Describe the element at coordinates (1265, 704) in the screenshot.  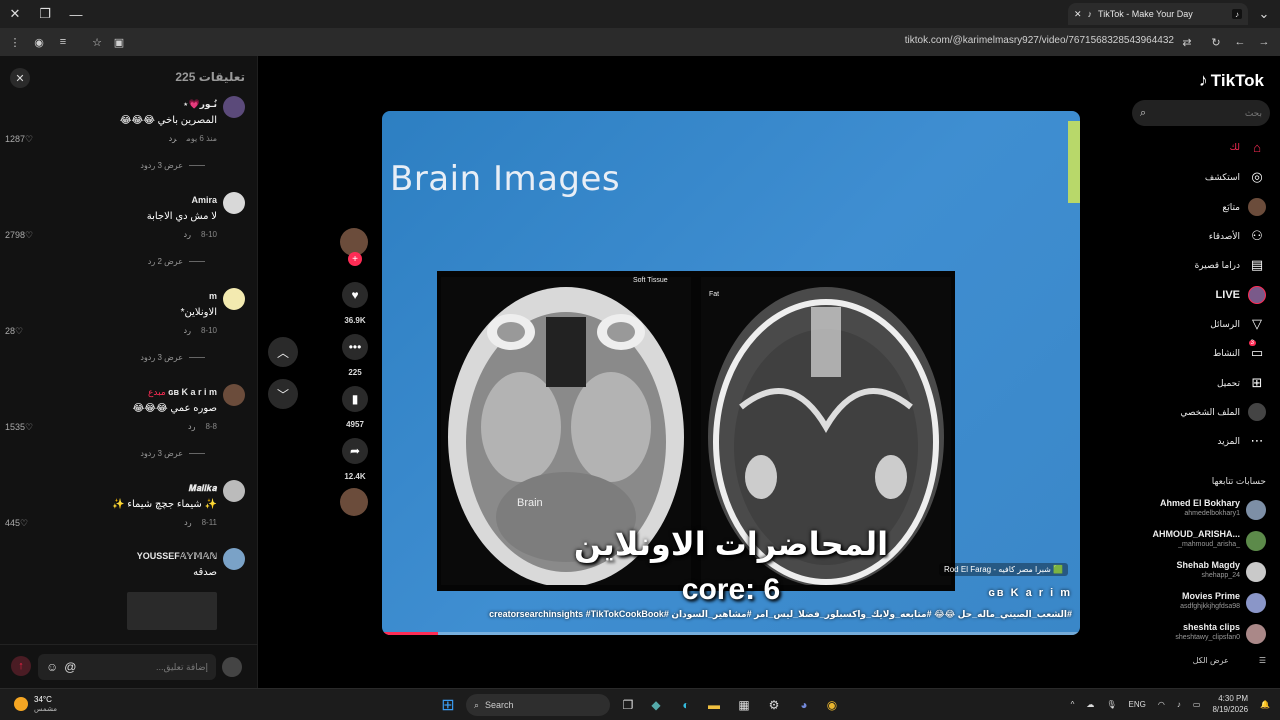
I see `notification-bell-icon: 🔔` at that location.